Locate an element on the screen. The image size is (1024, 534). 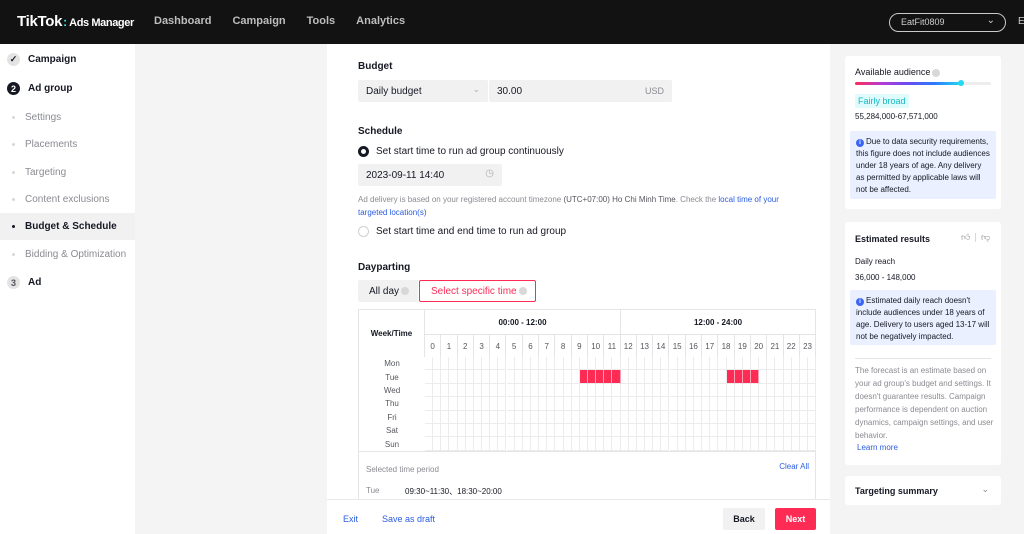
nav-dashboard: Dashboard is located at coordinates (182, 21).